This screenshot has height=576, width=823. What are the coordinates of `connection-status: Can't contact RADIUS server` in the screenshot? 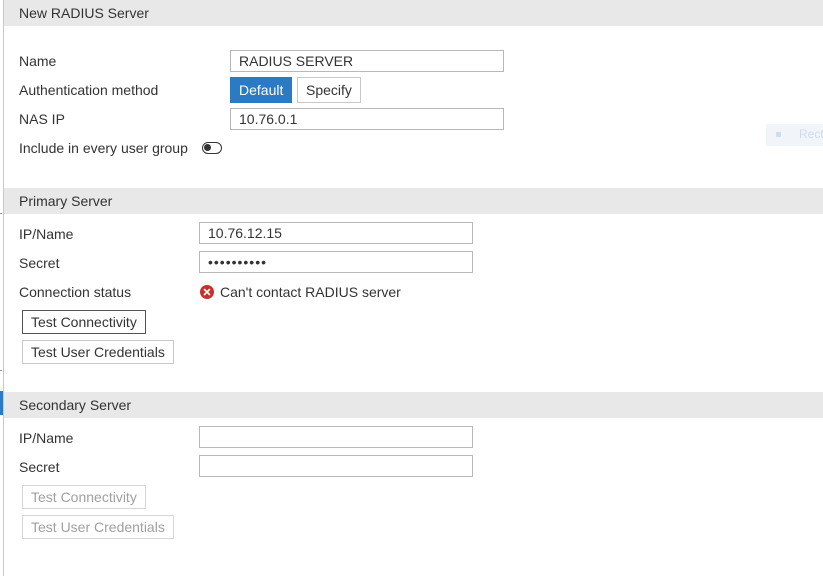 It's located at (300, 292).